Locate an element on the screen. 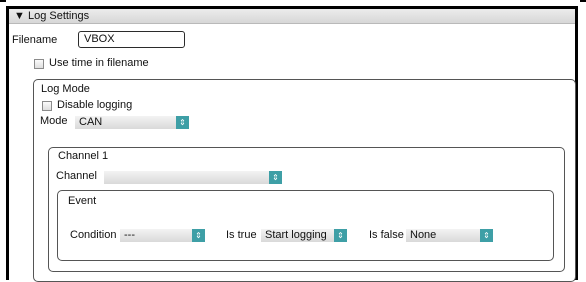 The height and width of the screenshot is (282, 586). disable-logging-label: Disable logging is located at coordinates (95, 105).